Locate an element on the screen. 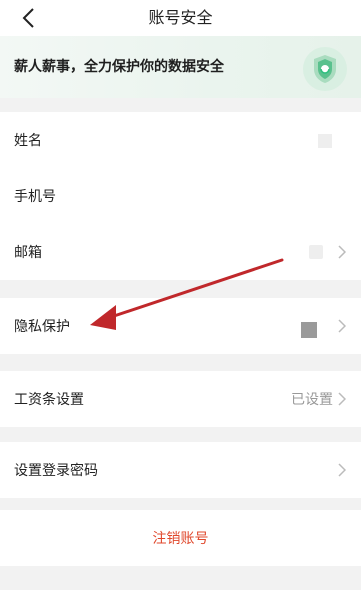  email-label: 邮箱 is located at coordinates (28, 253).